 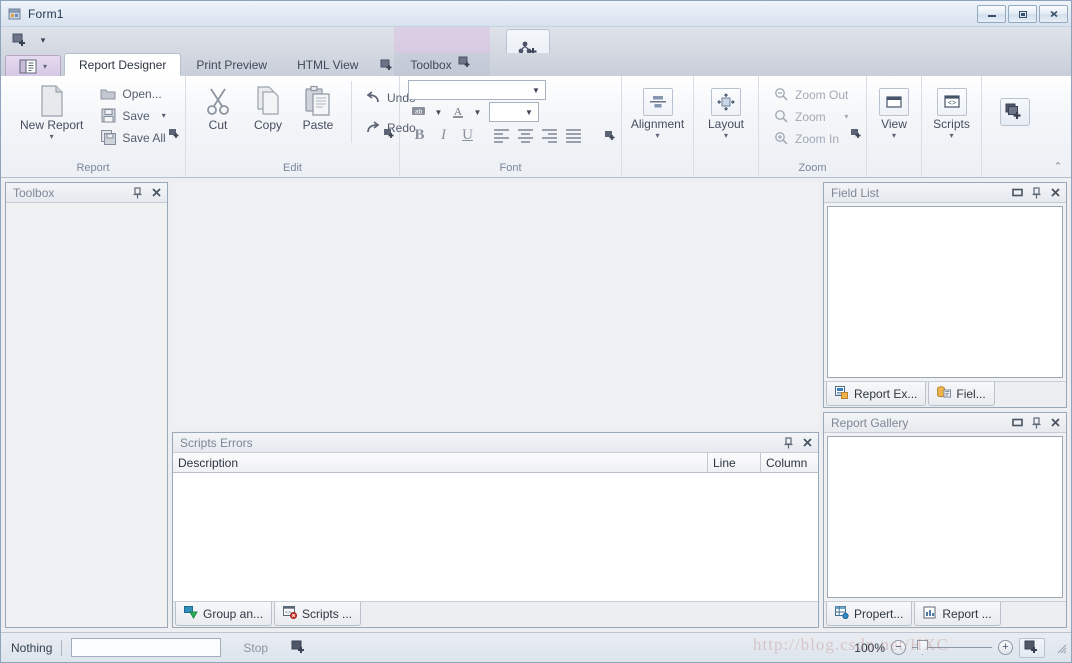 What do you see at coordinates (156, 193) in the screenshot?
I see `toolbox-close-button` at bounding box center [156, 193].